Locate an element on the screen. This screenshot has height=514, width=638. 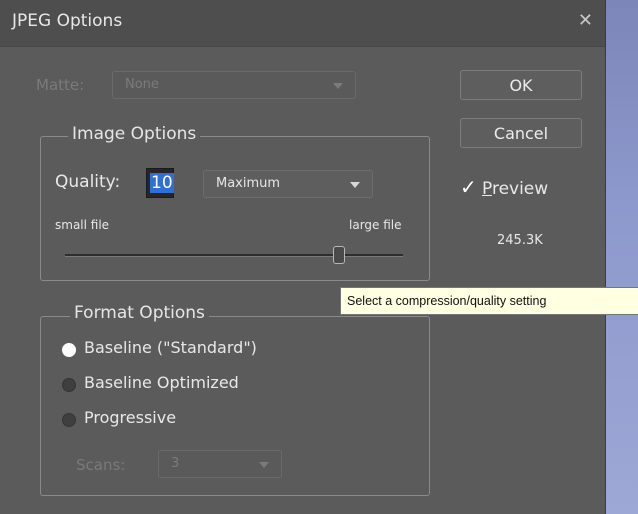
quality-label: Quality: is located at coordinates (88, 182).